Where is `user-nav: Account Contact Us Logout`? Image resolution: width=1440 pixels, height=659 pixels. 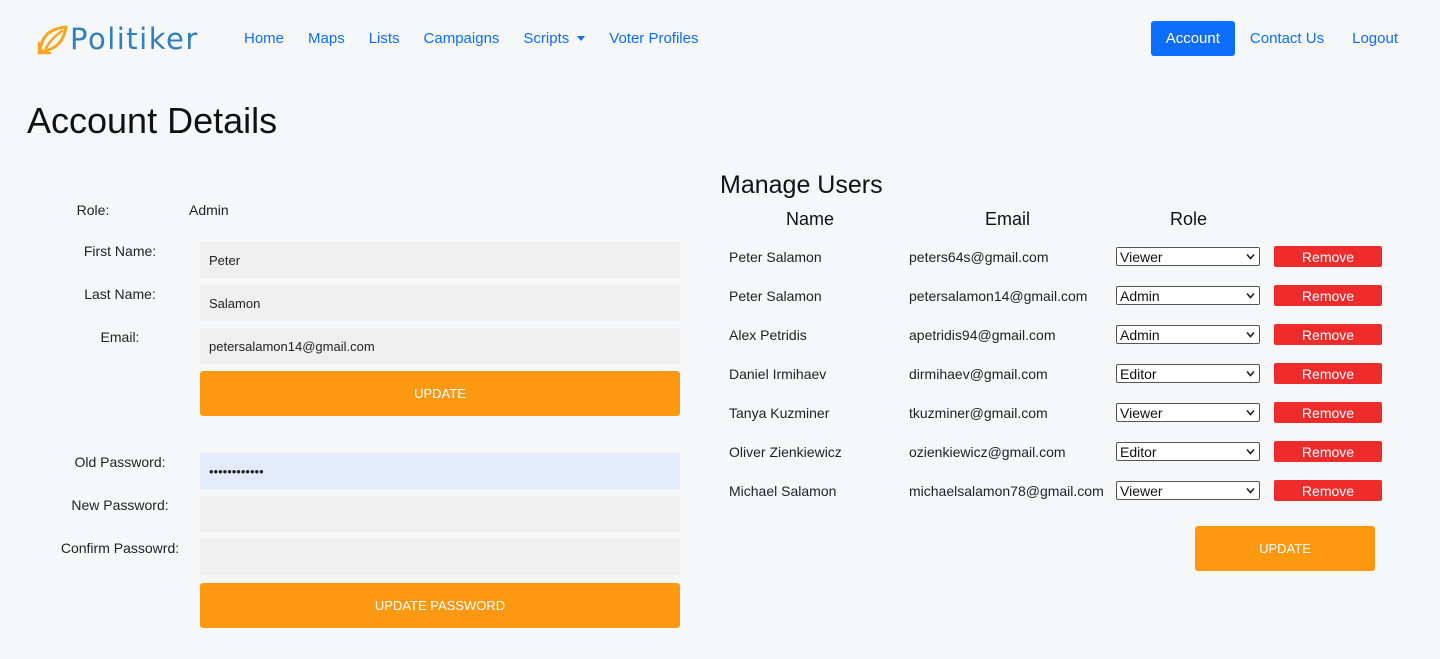
user-nav: Account Contact Us Logout is located at coordinates (1281, 38).